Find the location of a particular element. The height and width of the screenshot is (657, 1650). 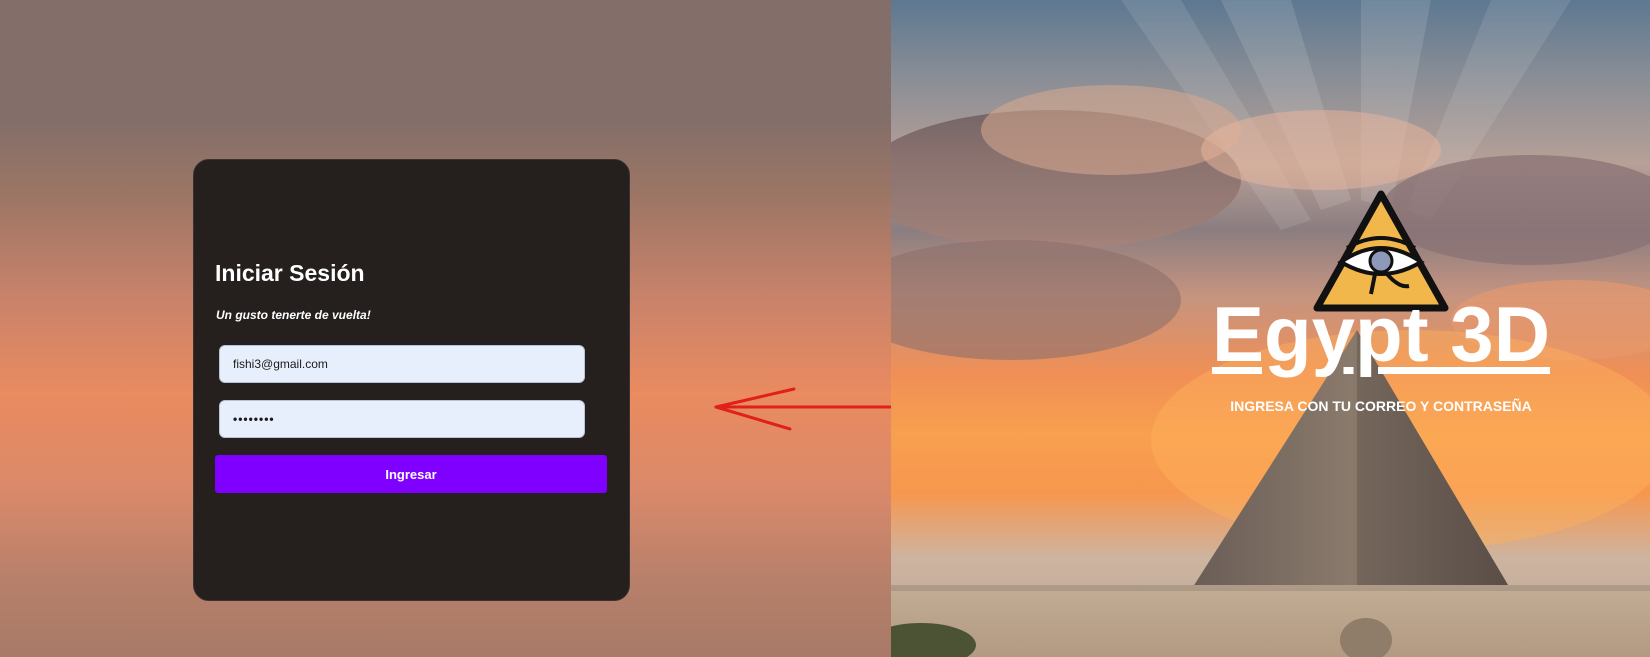

login-subtitle: Un gusto tenerte de vuelta! is located at coordinates (293, 315).